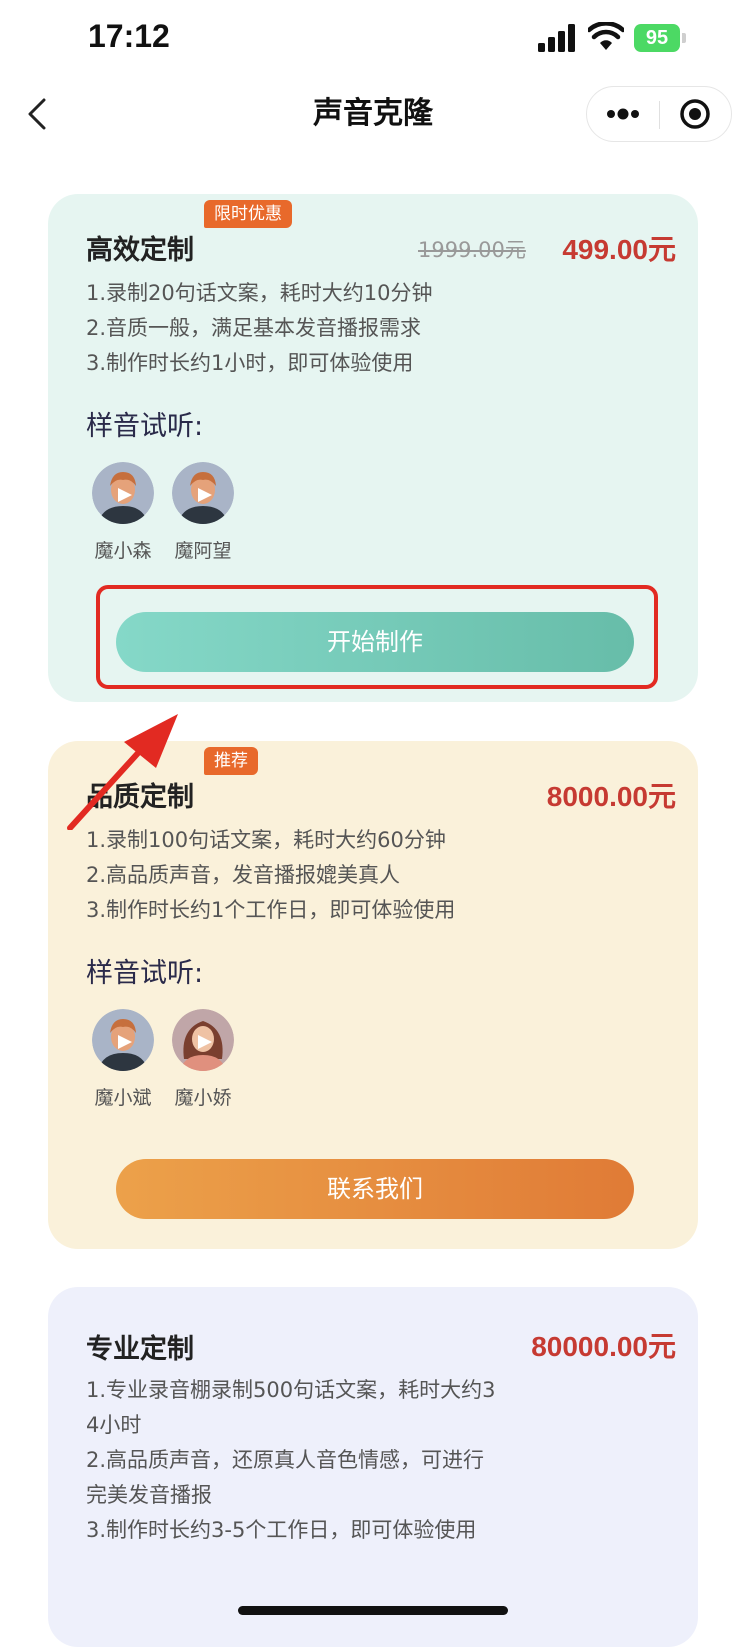  What do you see at coordinates (657, 38) in the screenshot?
I see `battery-level: 95` at bounding box center [657, 38].